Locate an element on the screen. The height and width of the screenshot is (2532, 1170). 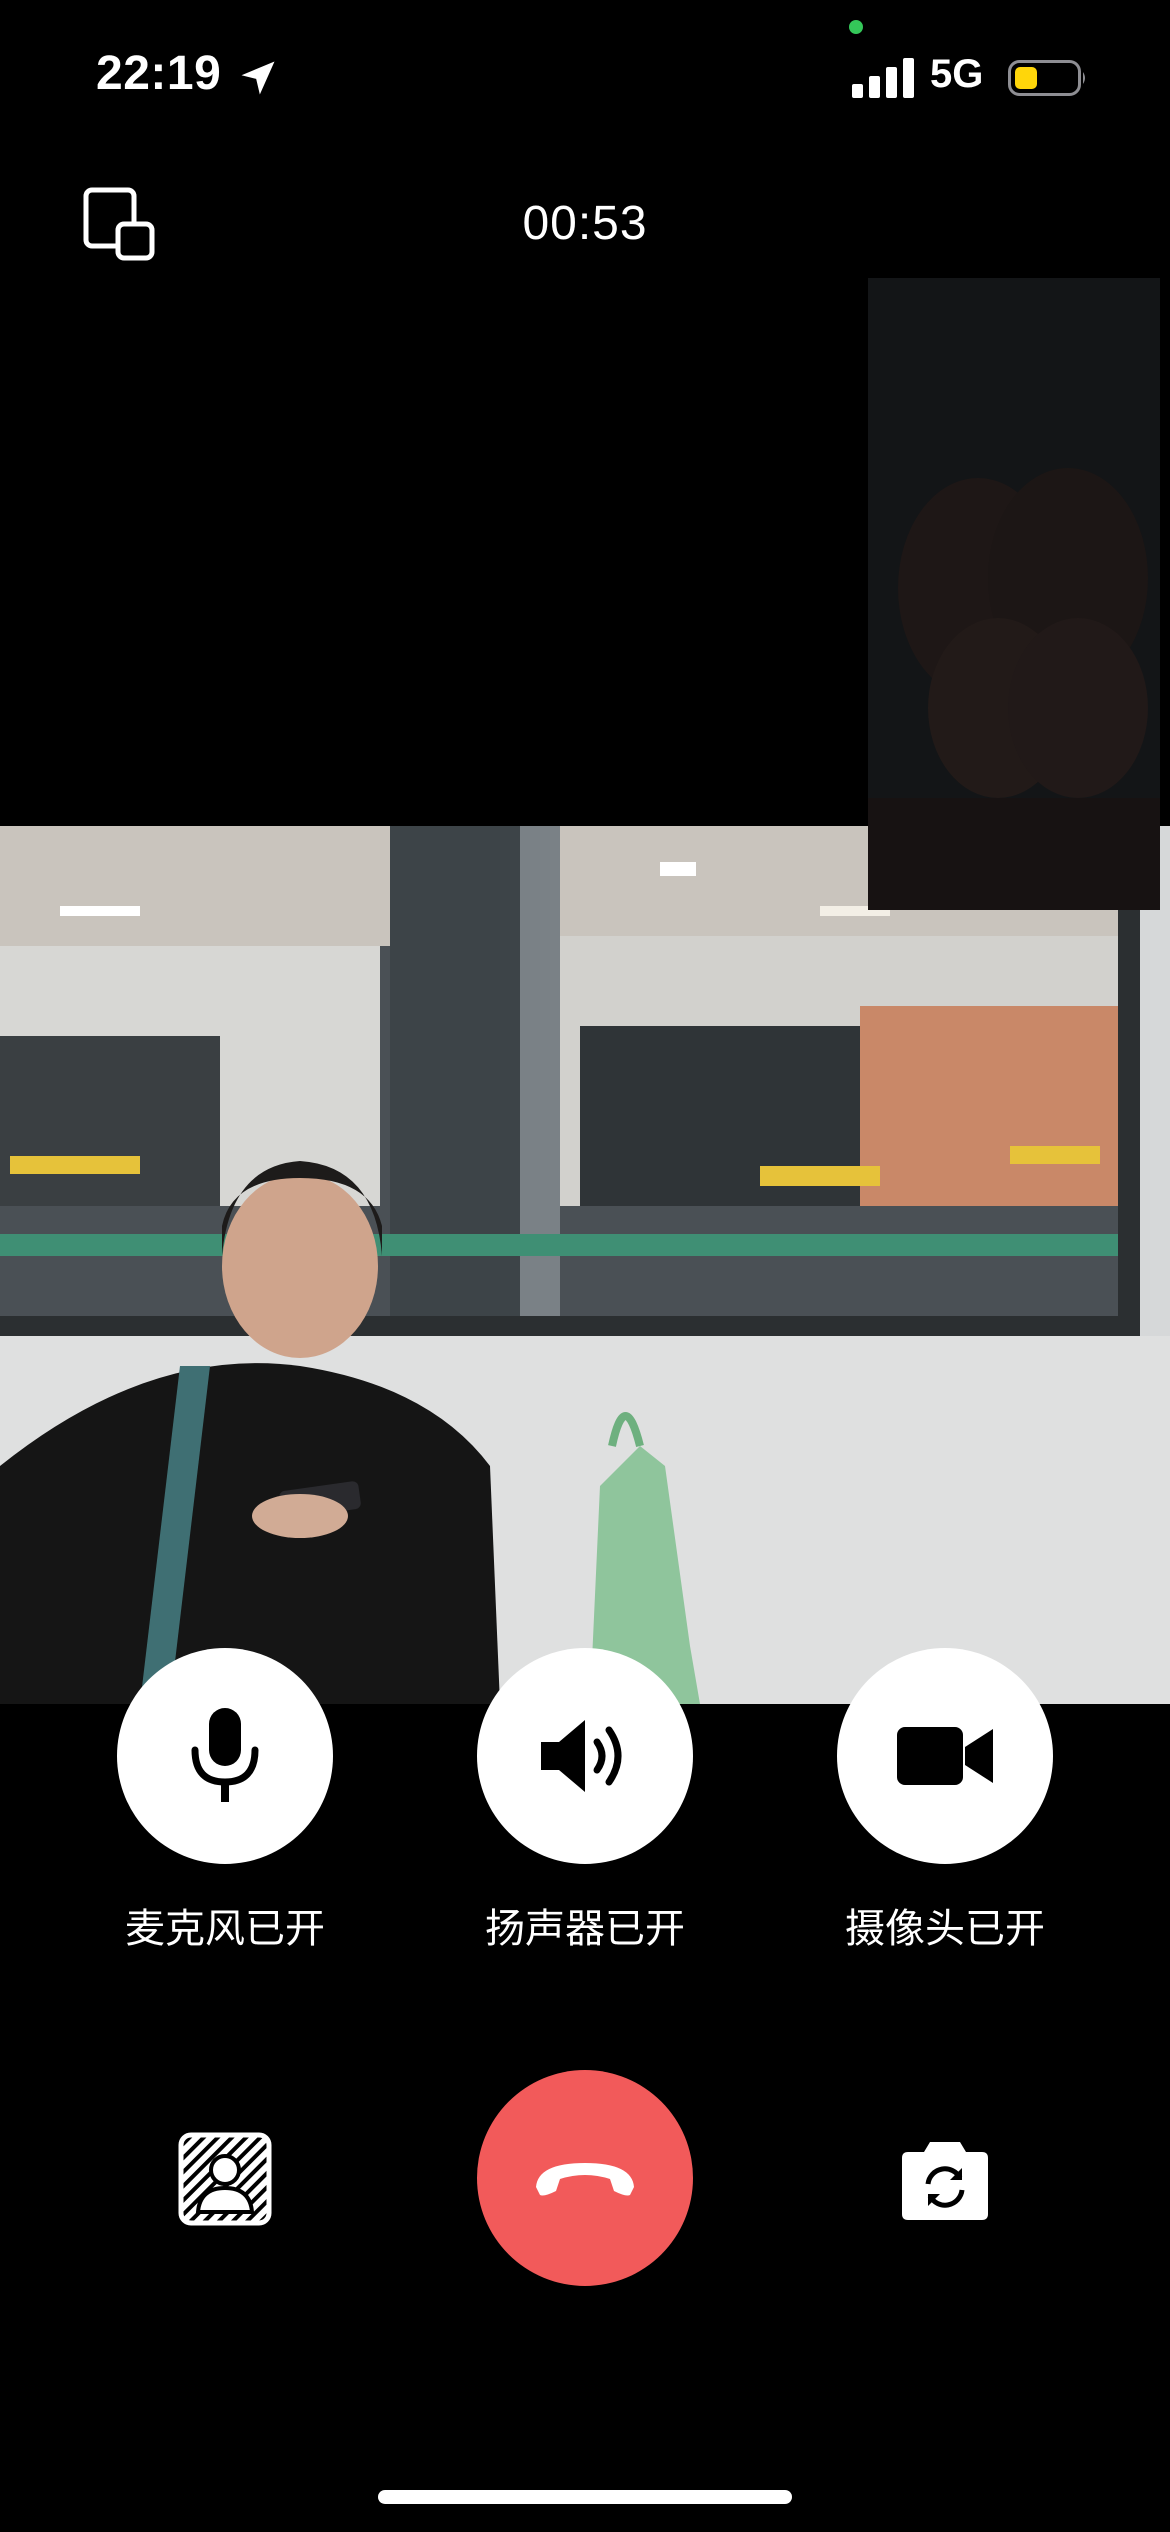
cellular-signal-icon is located at coordinates (883, 78).